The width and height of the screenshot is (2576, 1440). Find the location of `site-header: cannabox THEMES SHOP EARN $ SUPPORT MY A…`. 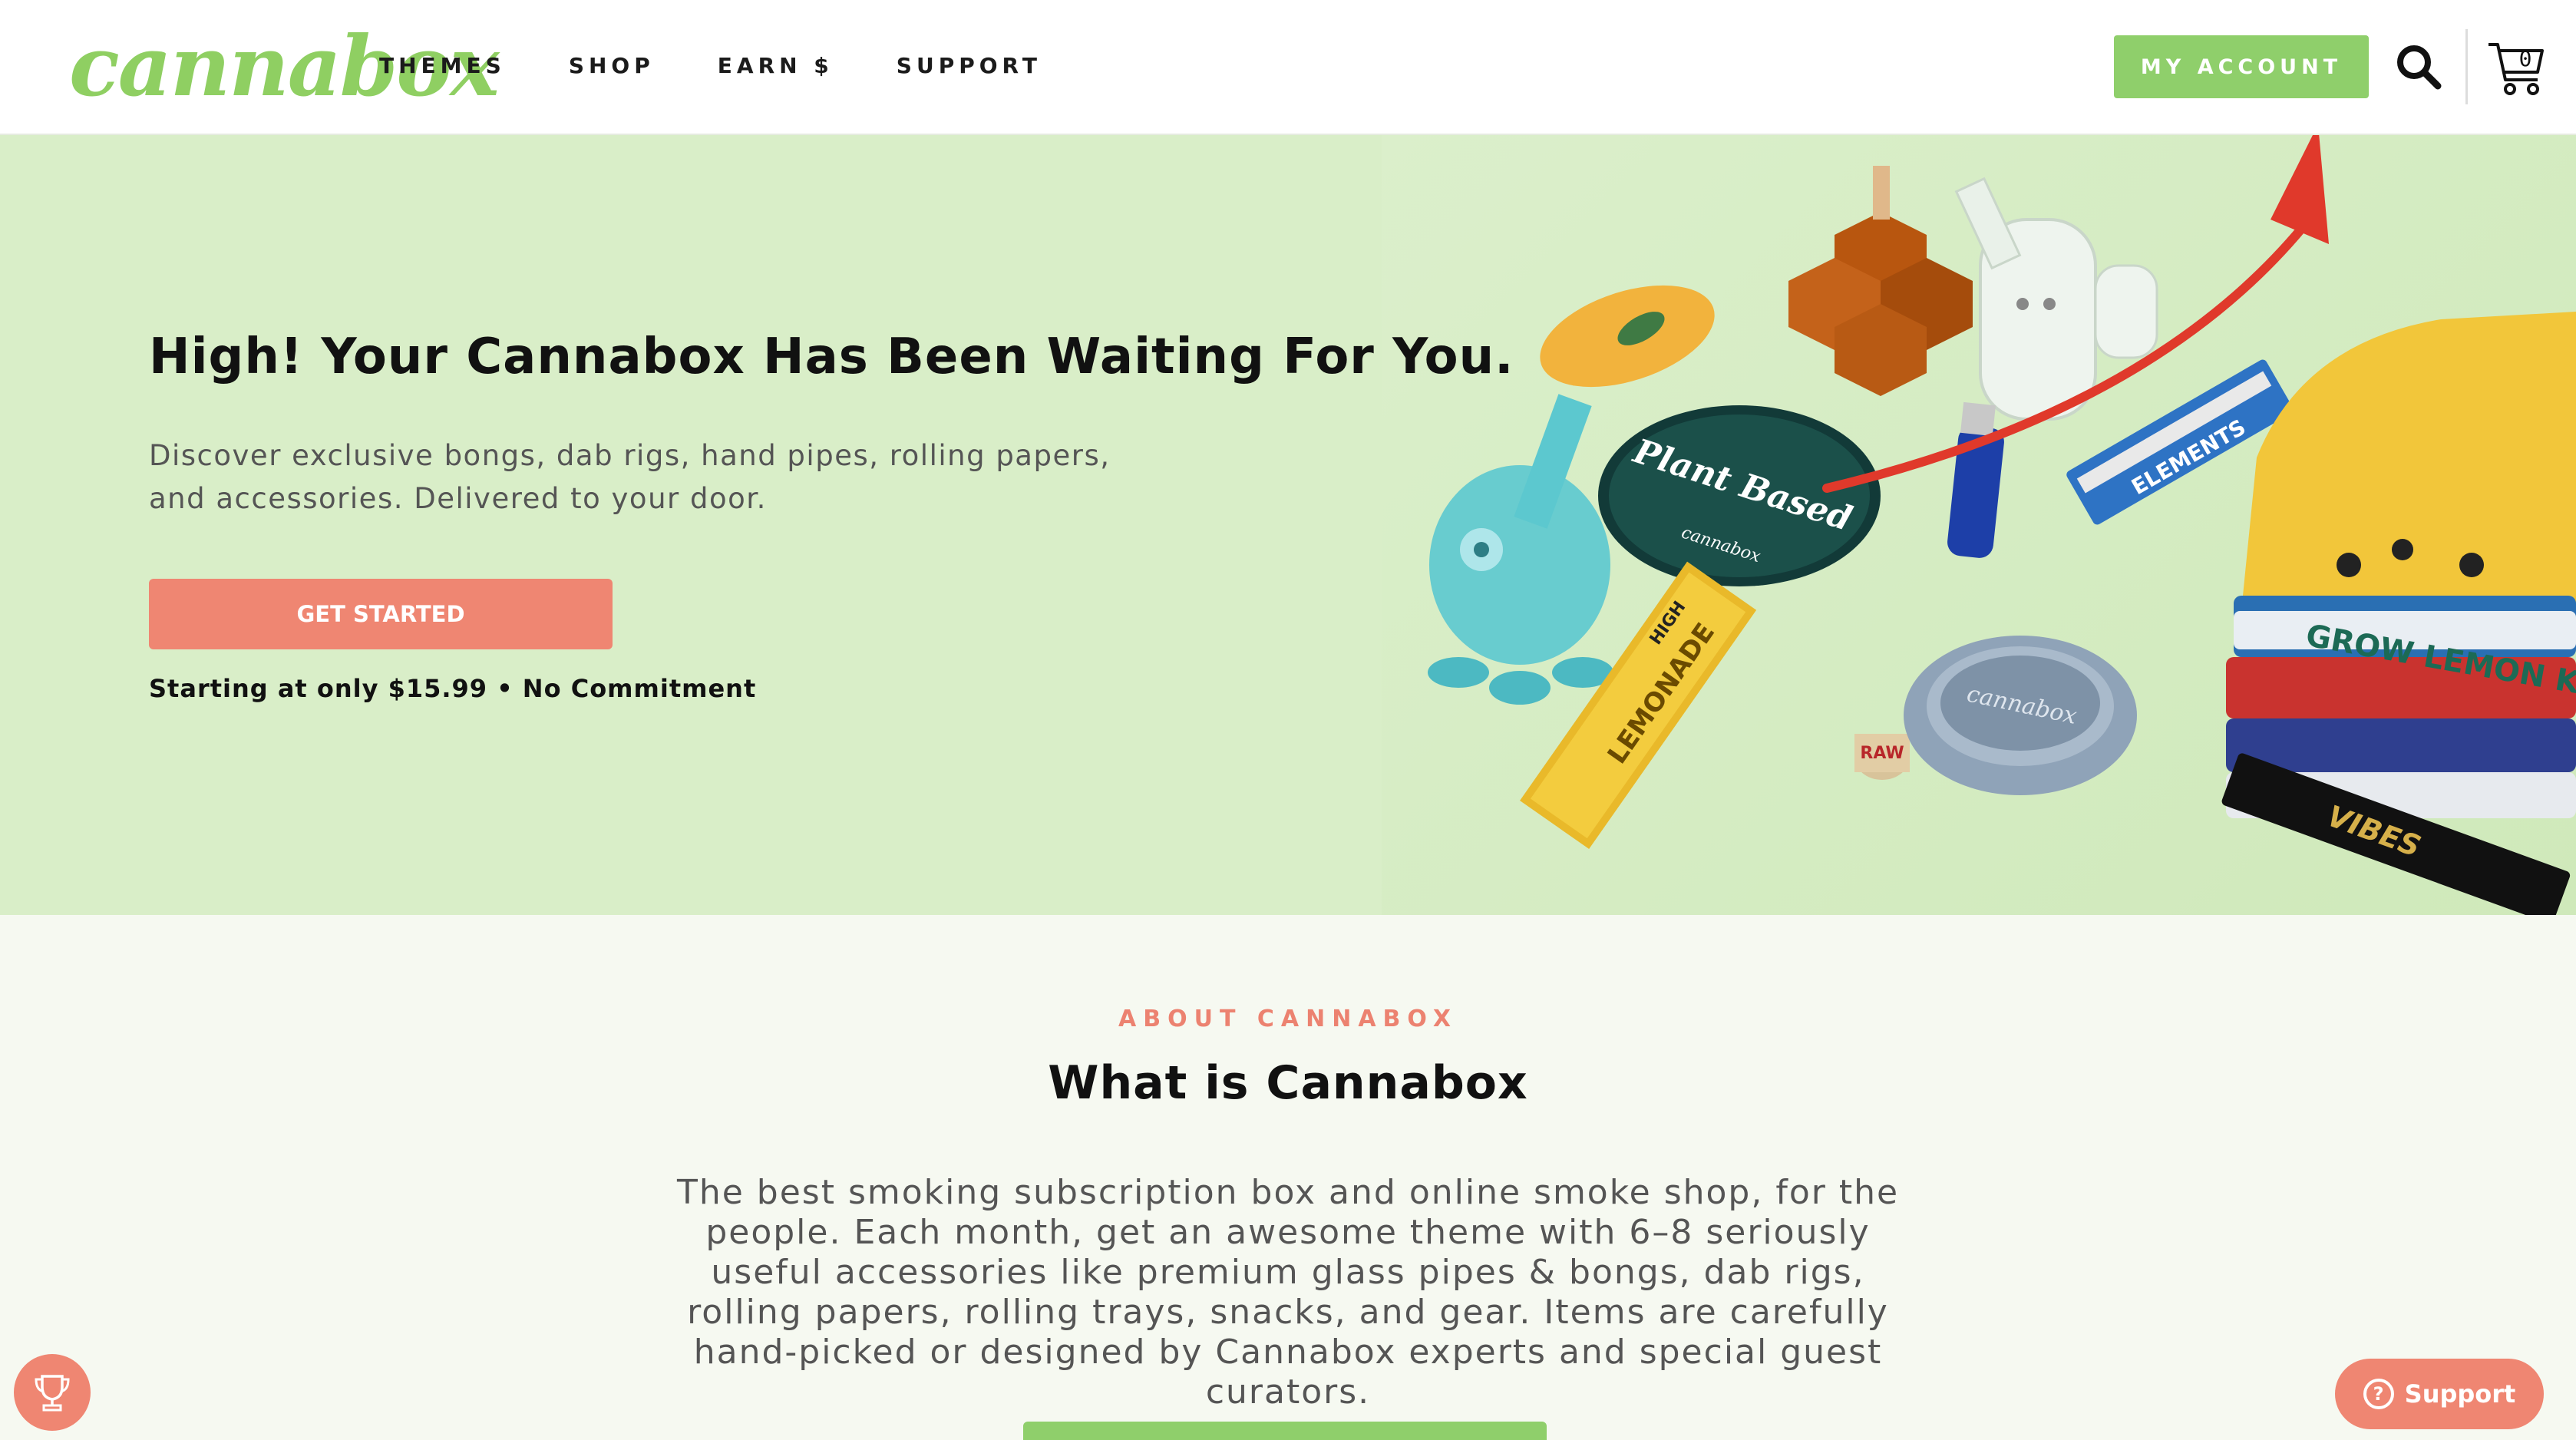

site-header: cannabox THEMES SHOP EARN $ SUPPORT MY A… is located at coordinates (1288, 67).